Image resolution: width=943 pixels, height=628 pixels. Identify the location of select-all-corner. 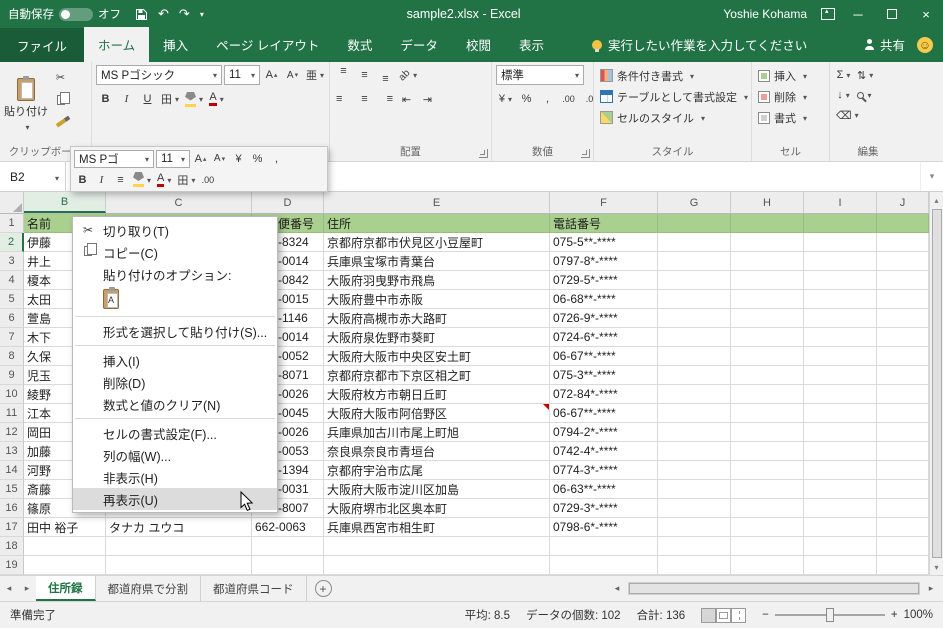
(12, 202).